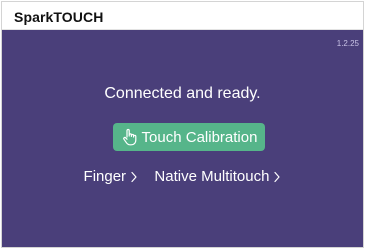  I want to click on input-mode-selector: Finger, so click(111, 176).